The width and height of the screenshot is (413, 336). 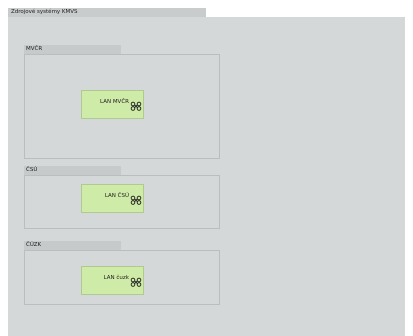 I want to click on group-box-mvcr: LAN MVČR, so click(x=122, y=106).